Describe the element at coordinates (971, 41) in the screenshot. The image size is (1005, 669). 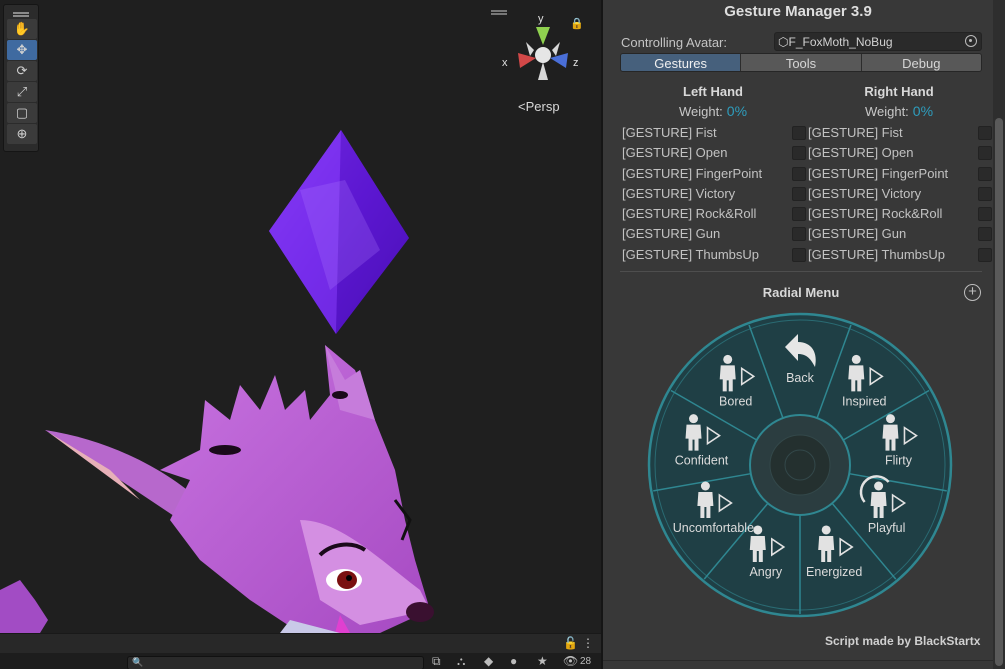
I see `object-picker-icon` at that location.